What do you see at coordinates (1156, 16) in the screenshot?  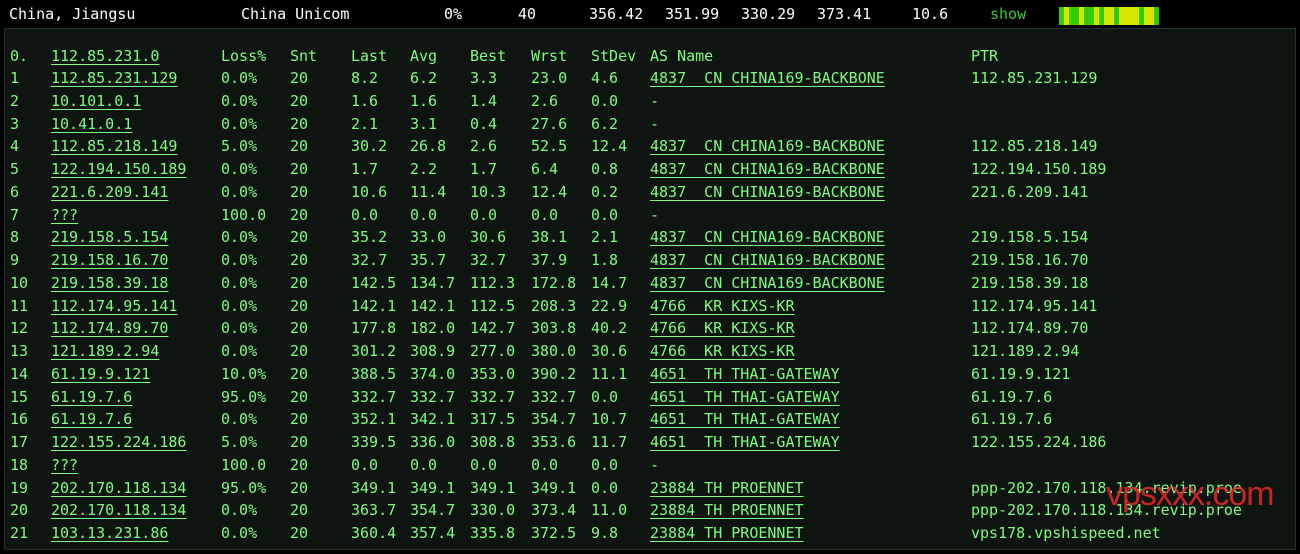 I see `history-segment` at bounding box center [1156, 16].